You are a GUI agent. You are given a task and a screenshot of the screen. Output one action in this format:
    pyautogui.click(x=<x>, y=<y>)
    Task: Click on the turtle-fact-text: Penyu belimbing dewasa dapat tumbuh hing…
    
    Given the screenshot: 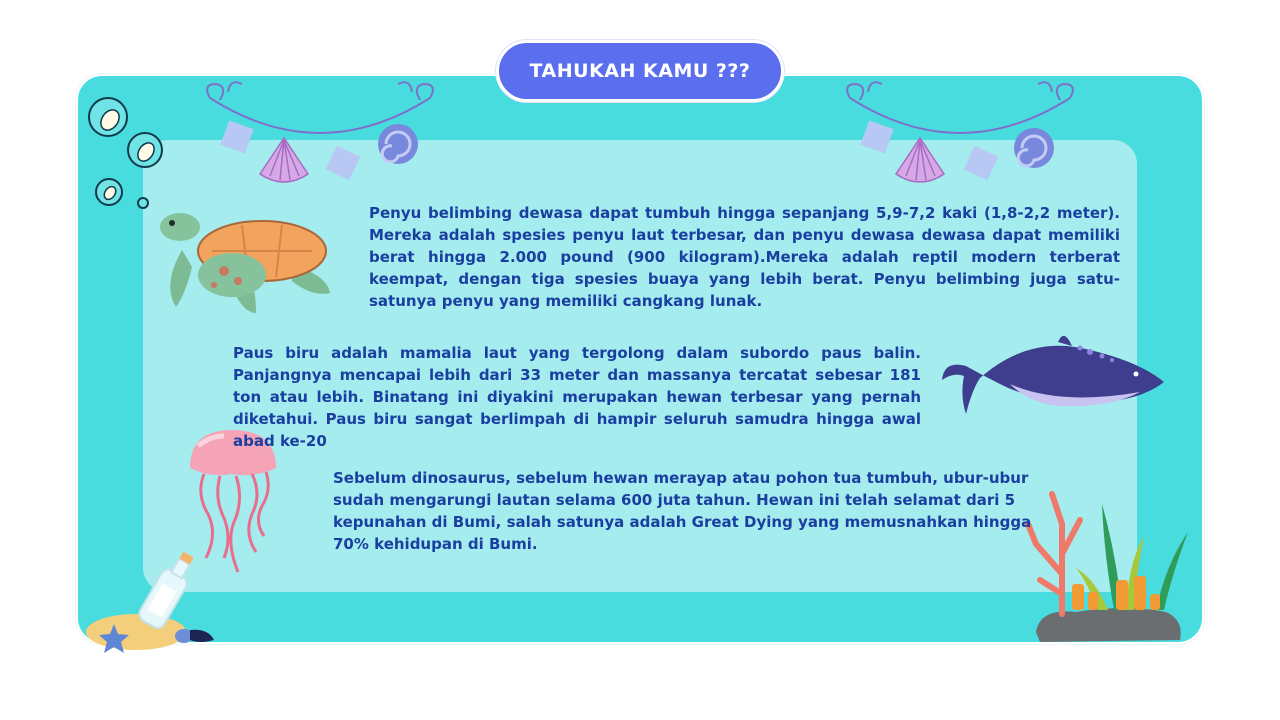 What is the action you would take?
    pyautogui.click(x=744, y=257)
    